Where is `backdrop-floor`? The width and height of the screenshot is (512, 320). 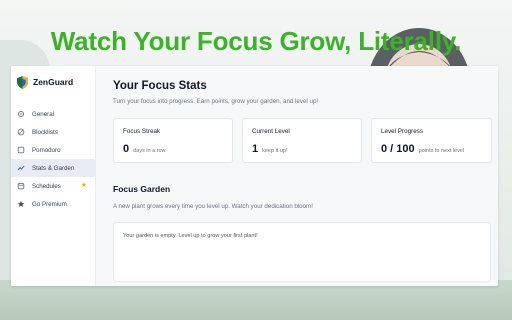
backdrop-floor is located at coordinates (256, 300).